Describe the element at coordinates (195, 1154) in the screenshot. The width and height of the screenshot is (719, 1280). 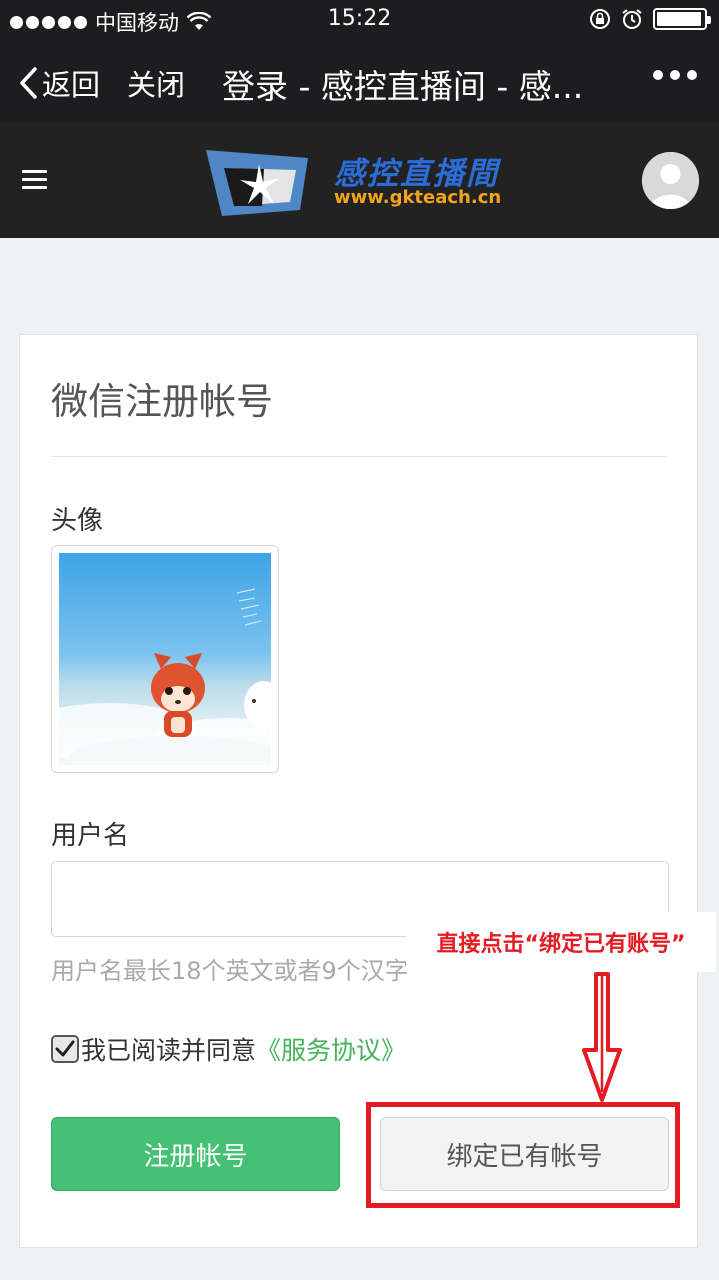
I see `register-button: 注册帐号` at that location.